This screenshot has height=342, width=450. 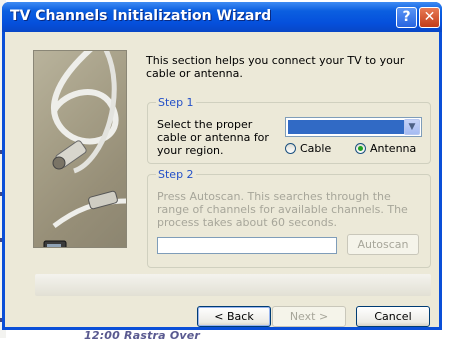 I want to click on close-icon: ✕, so click(x=429, y=17).